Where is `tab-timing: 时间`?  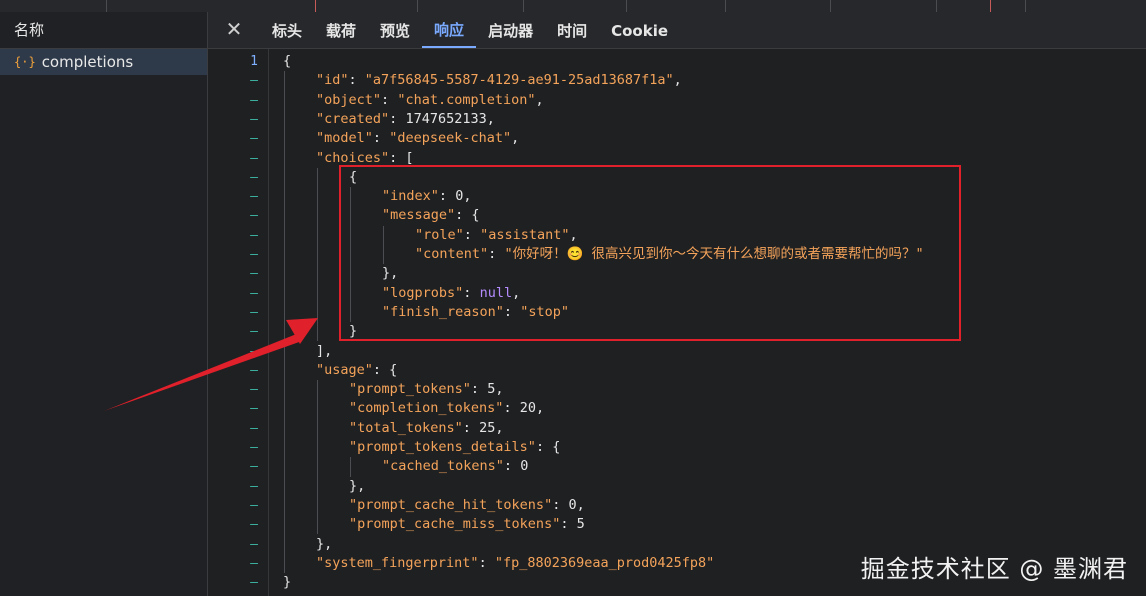 tab-timing: 时间 is located at coordinates (572, 30).